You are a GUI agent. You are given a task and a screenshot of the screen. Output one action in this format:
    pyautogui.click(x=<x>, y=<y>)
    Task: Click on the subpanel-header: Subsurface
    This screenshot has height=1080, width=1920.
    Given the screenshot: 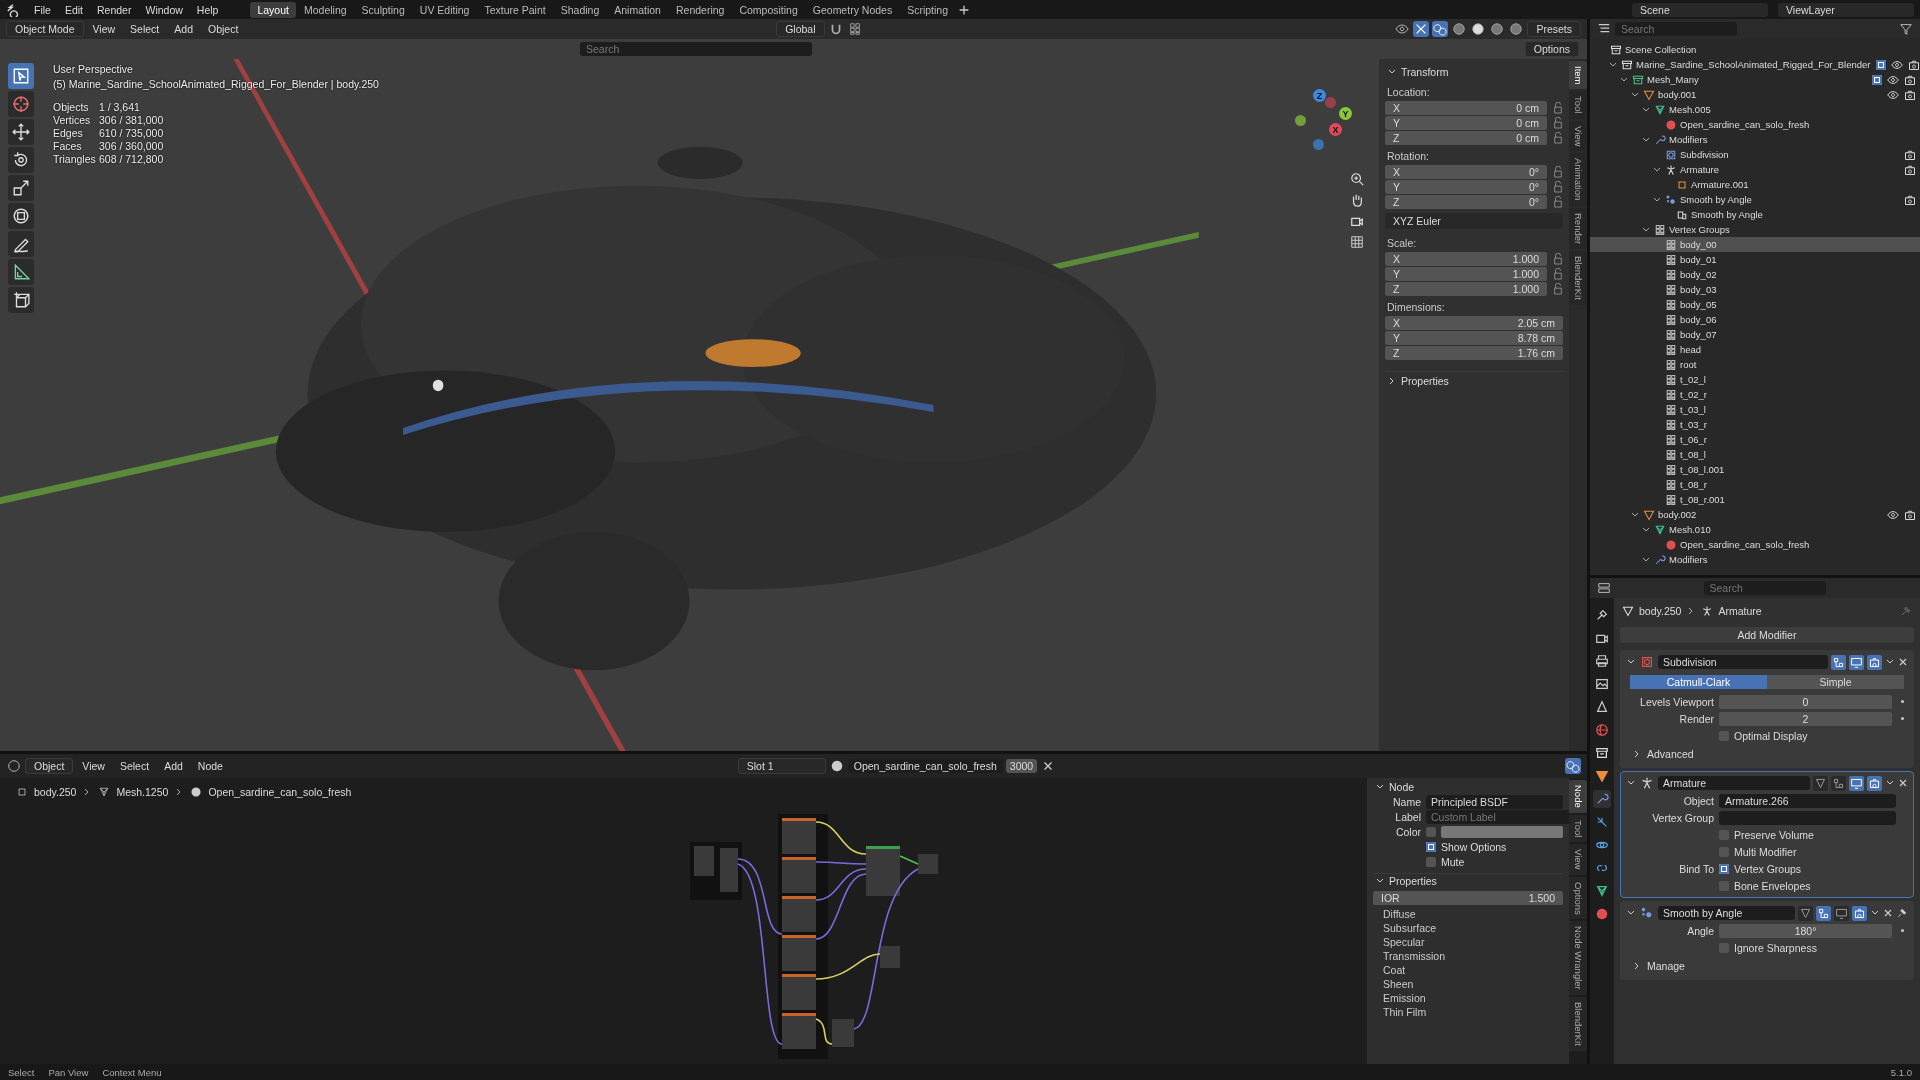 What is the action you would take?
    pyautogui.click(x=1468, y=928)
    